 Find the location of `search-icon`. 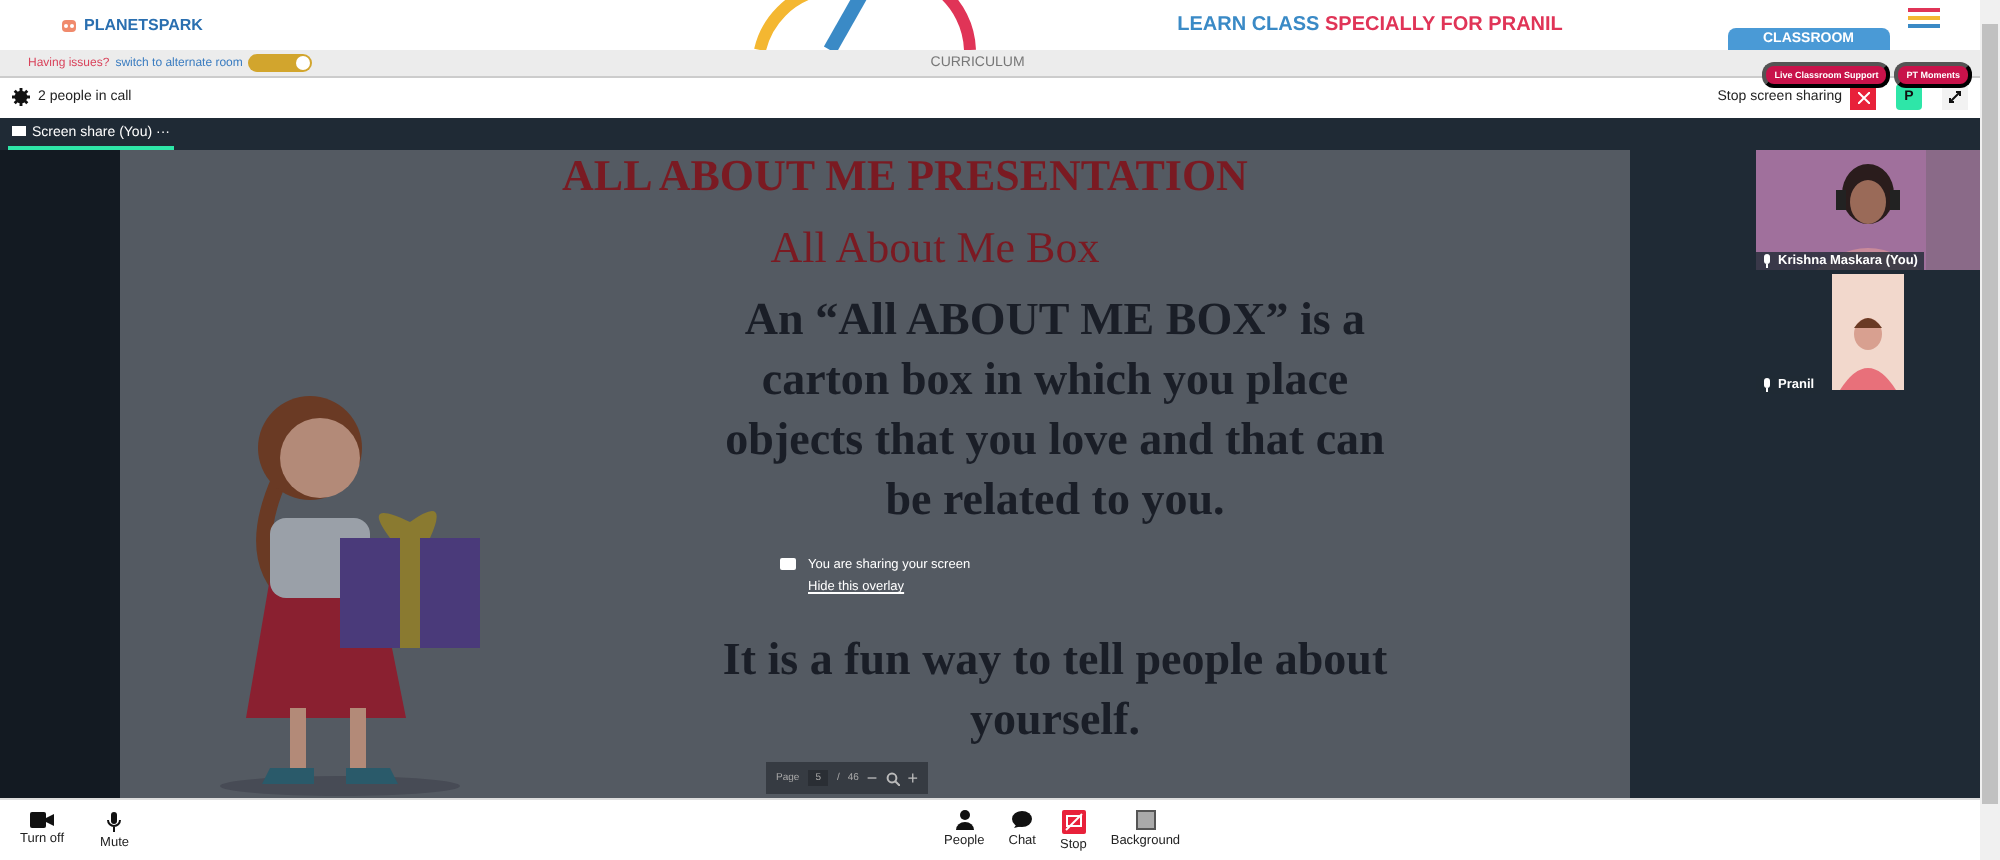

search-icon is located at coordinates (892, 778).